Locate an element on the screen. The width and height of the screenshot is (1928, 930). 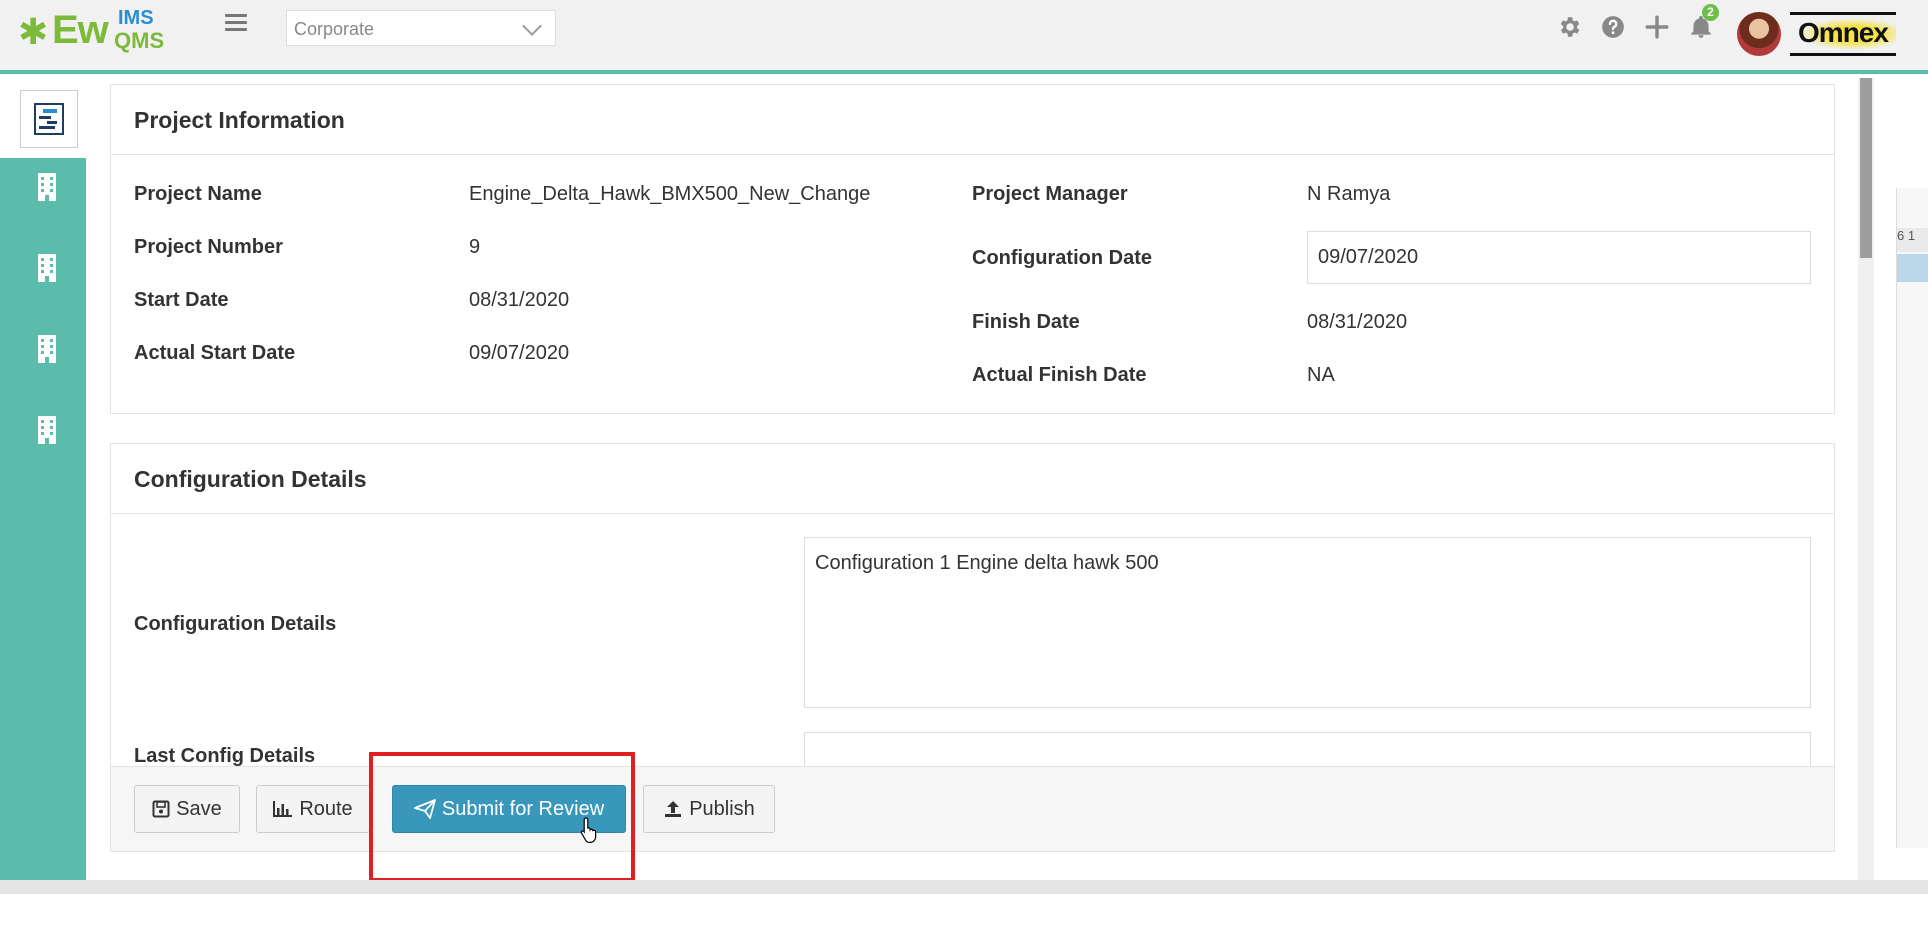
chevron-down-icon is located at coordinates (532, 26).